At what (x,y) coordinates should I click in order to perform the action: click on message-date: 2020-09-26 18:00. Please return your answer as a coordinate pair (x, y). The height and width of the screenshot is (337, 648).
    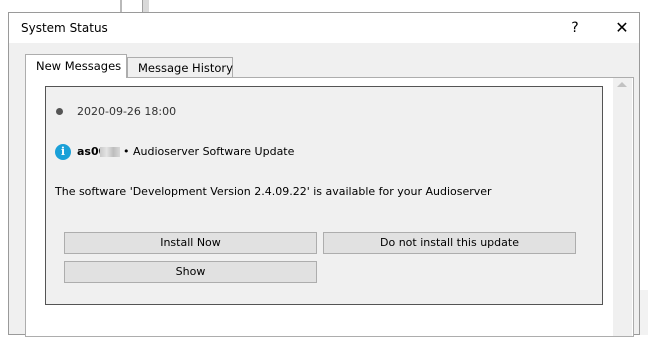
    Looking at the image, I should click on (127, 111).